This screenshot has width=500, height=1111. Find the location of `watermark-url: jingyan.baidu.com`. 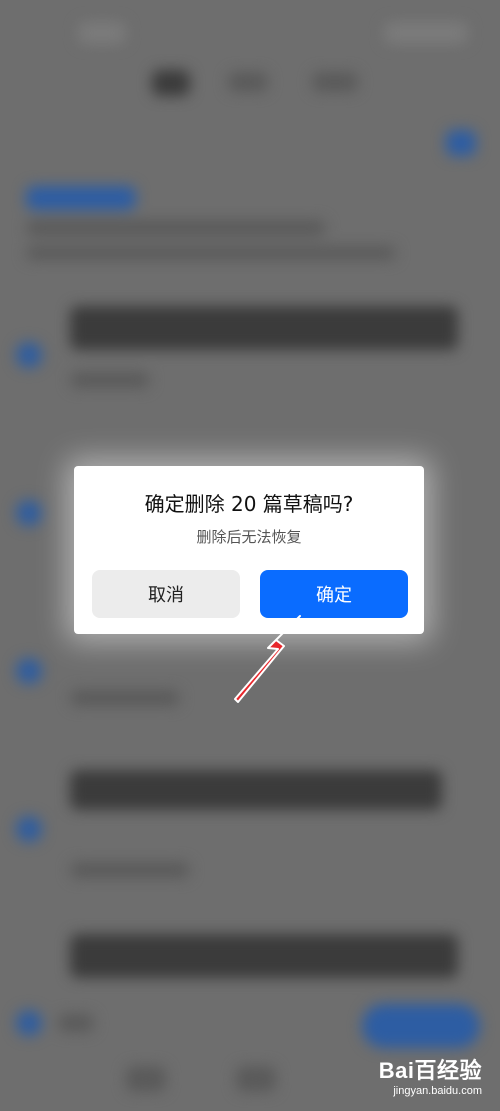

watermark-url: jingyan.baidu.com is located at coordinates (437, 1091).